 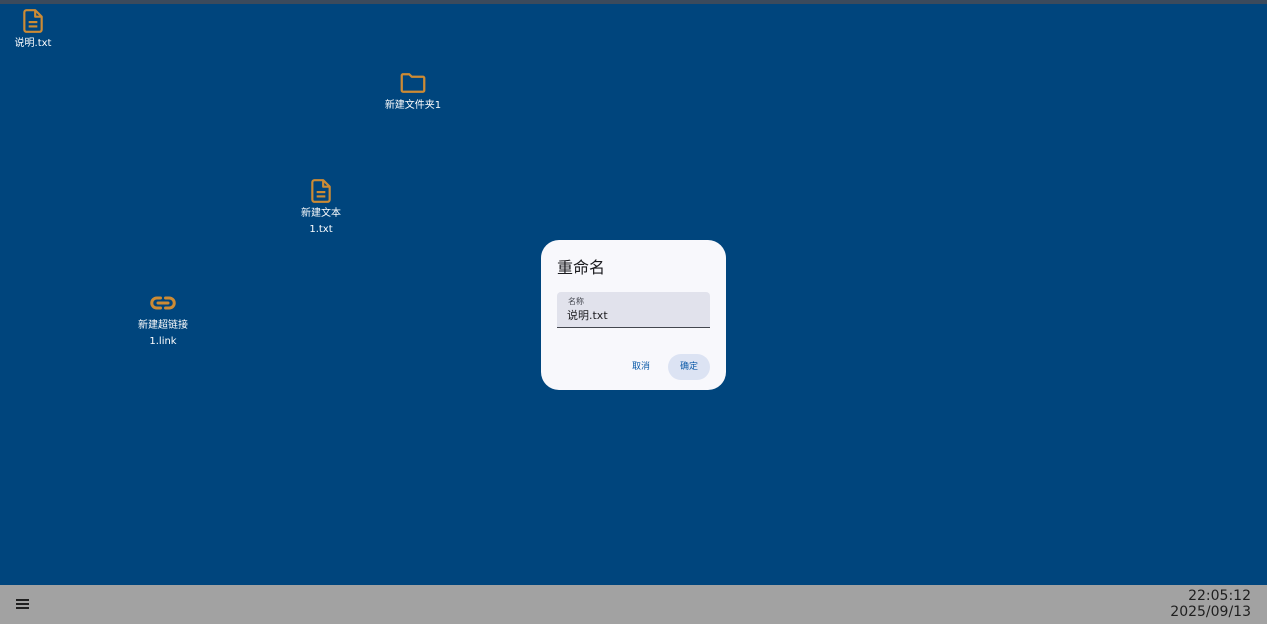 I want to click on desktop-icon-new-link: 新建超链接 1.link, so click(x=163, y=319).